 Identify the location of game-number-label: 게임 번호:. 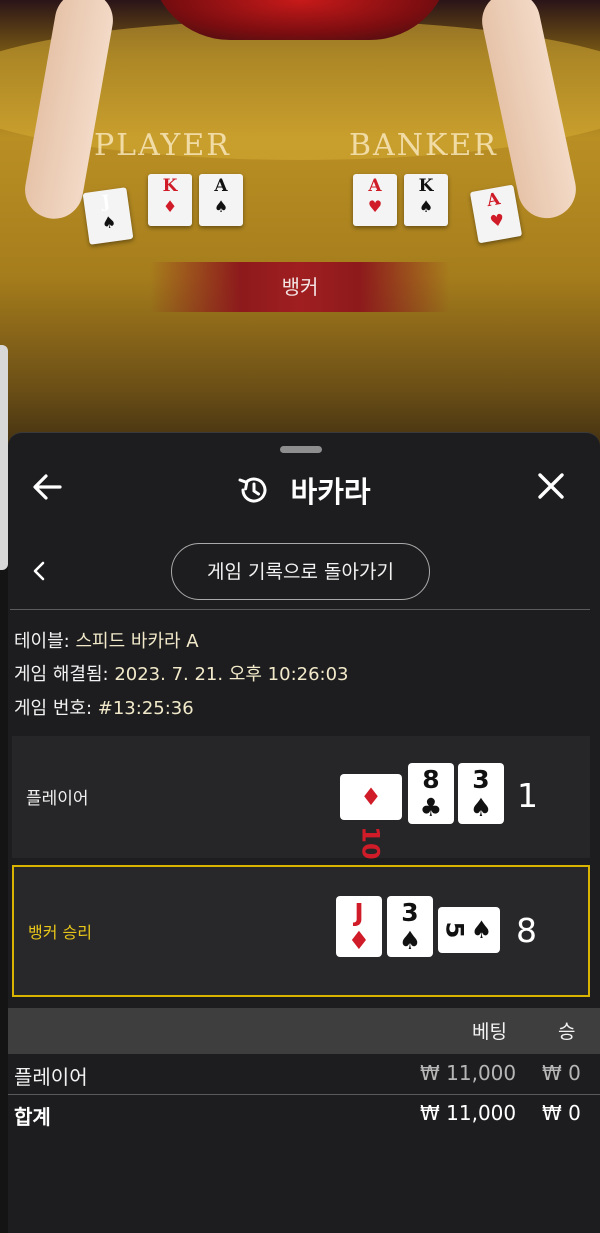
(53, 708).